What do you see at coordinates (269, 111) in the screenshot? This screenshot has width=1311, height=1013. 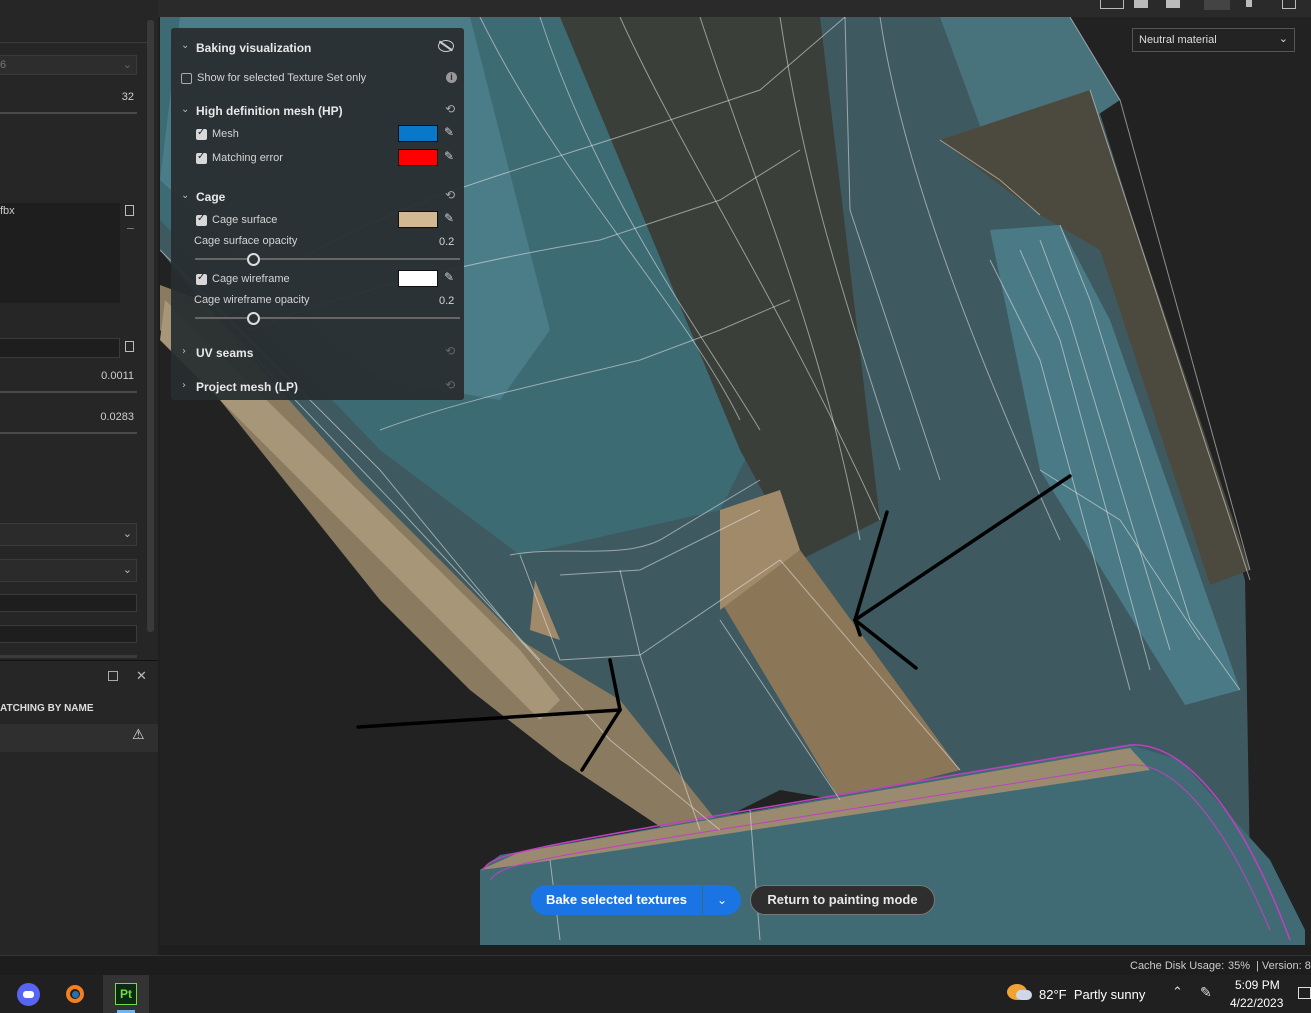 I see `hp-section-title: High definition mesh (HP)` at bounding box center [269, 111].